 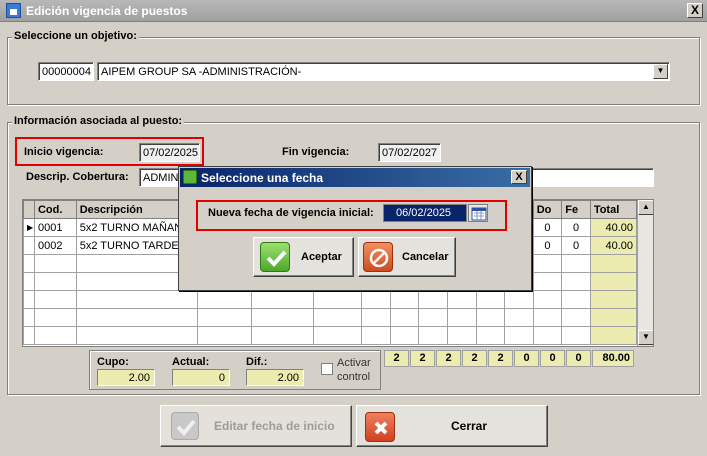 What do you see at coordinates (660, 71) in the screenshot?
I see `chevron-down-icon: ▼` at bounding box center [660, 71].